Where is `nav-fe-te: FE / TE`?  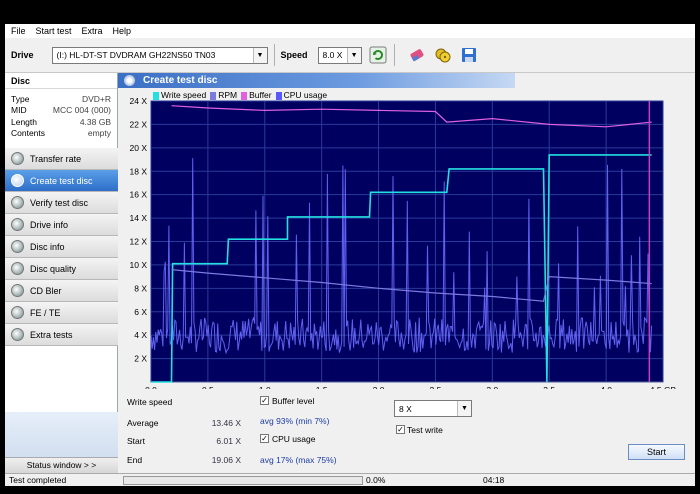 nav-fe-te: FE / TE is located at coordinates (61, 313).